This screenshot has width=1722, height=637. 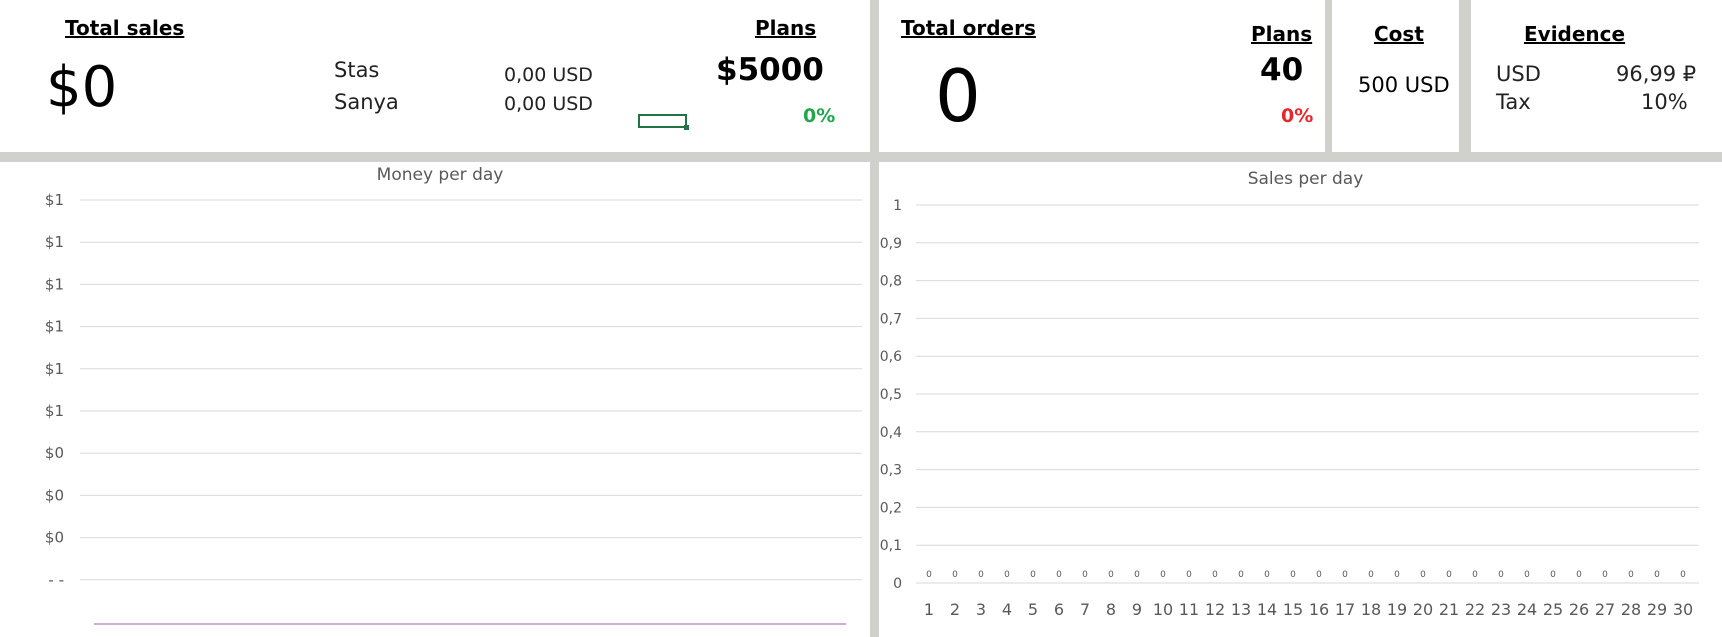 I want to click on x-tick-label: 20, so click(x=1423, y=609).